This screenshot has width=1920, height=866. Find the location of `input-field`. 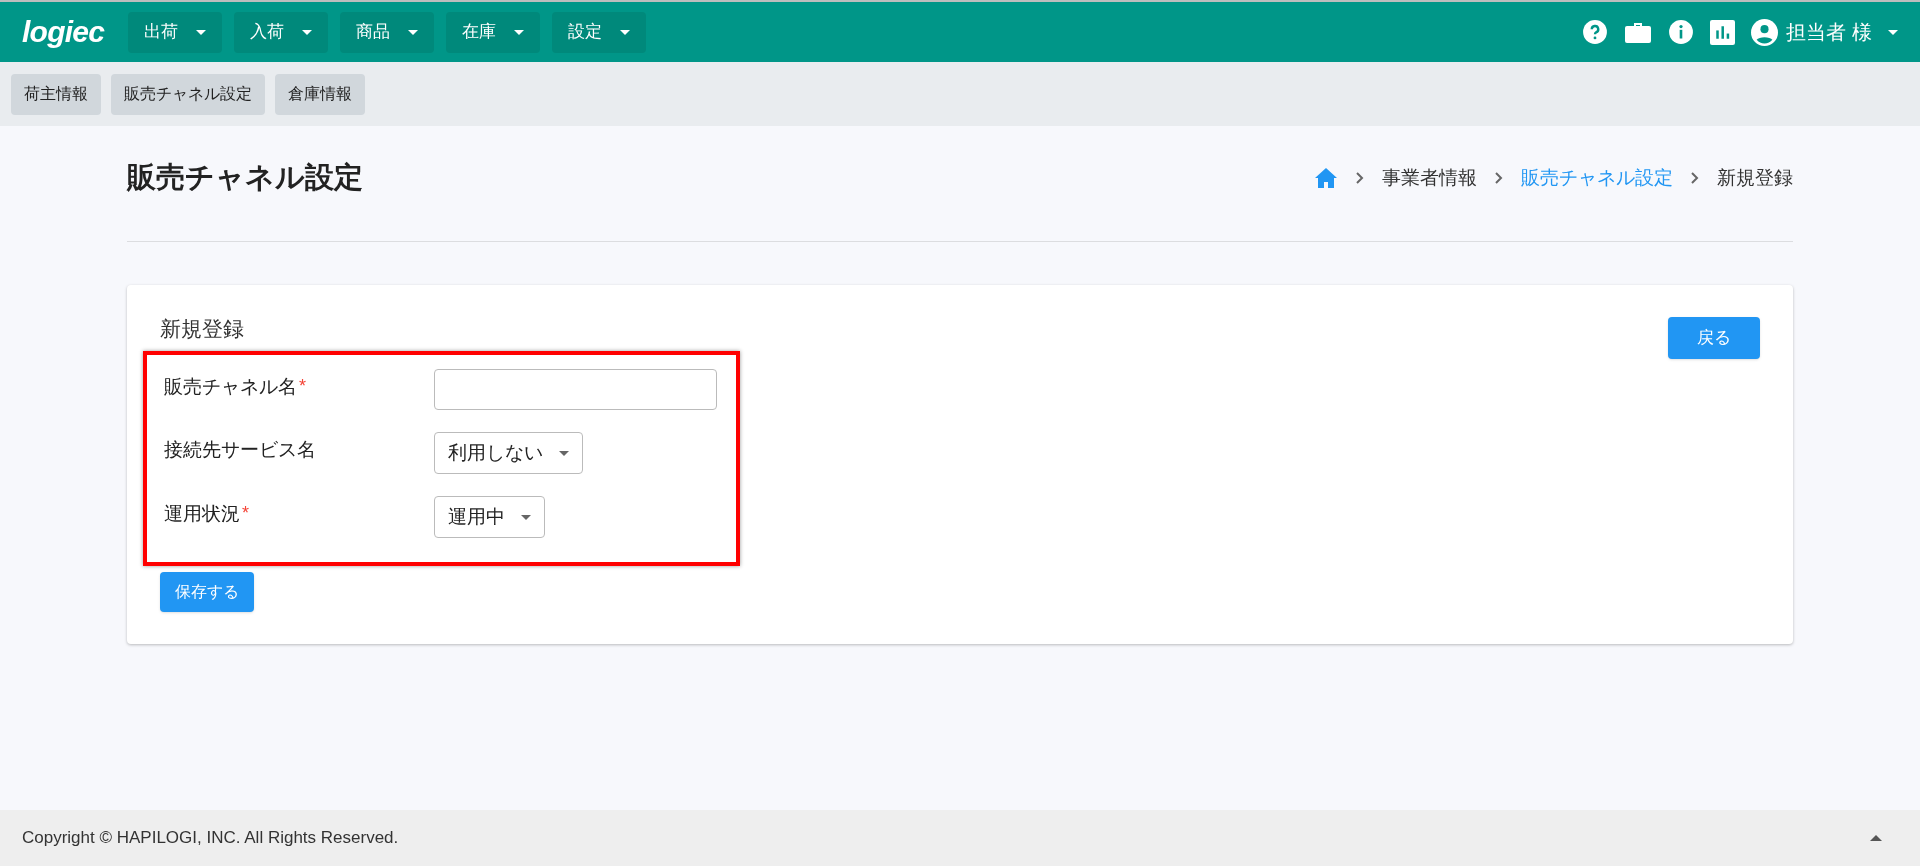

input-field is located at coordinates (575, 389).